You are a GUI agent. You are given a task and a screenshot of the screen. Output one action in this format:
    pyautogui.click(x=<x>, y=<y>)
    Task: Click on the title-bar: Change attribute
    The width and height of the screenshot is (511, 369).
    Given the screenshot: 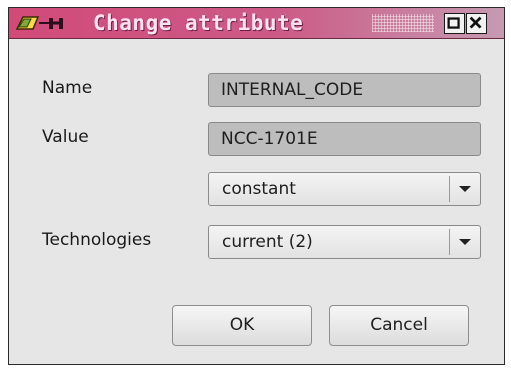 What is the action you would take?
    pyautogui.click(x=256, y=23)
    